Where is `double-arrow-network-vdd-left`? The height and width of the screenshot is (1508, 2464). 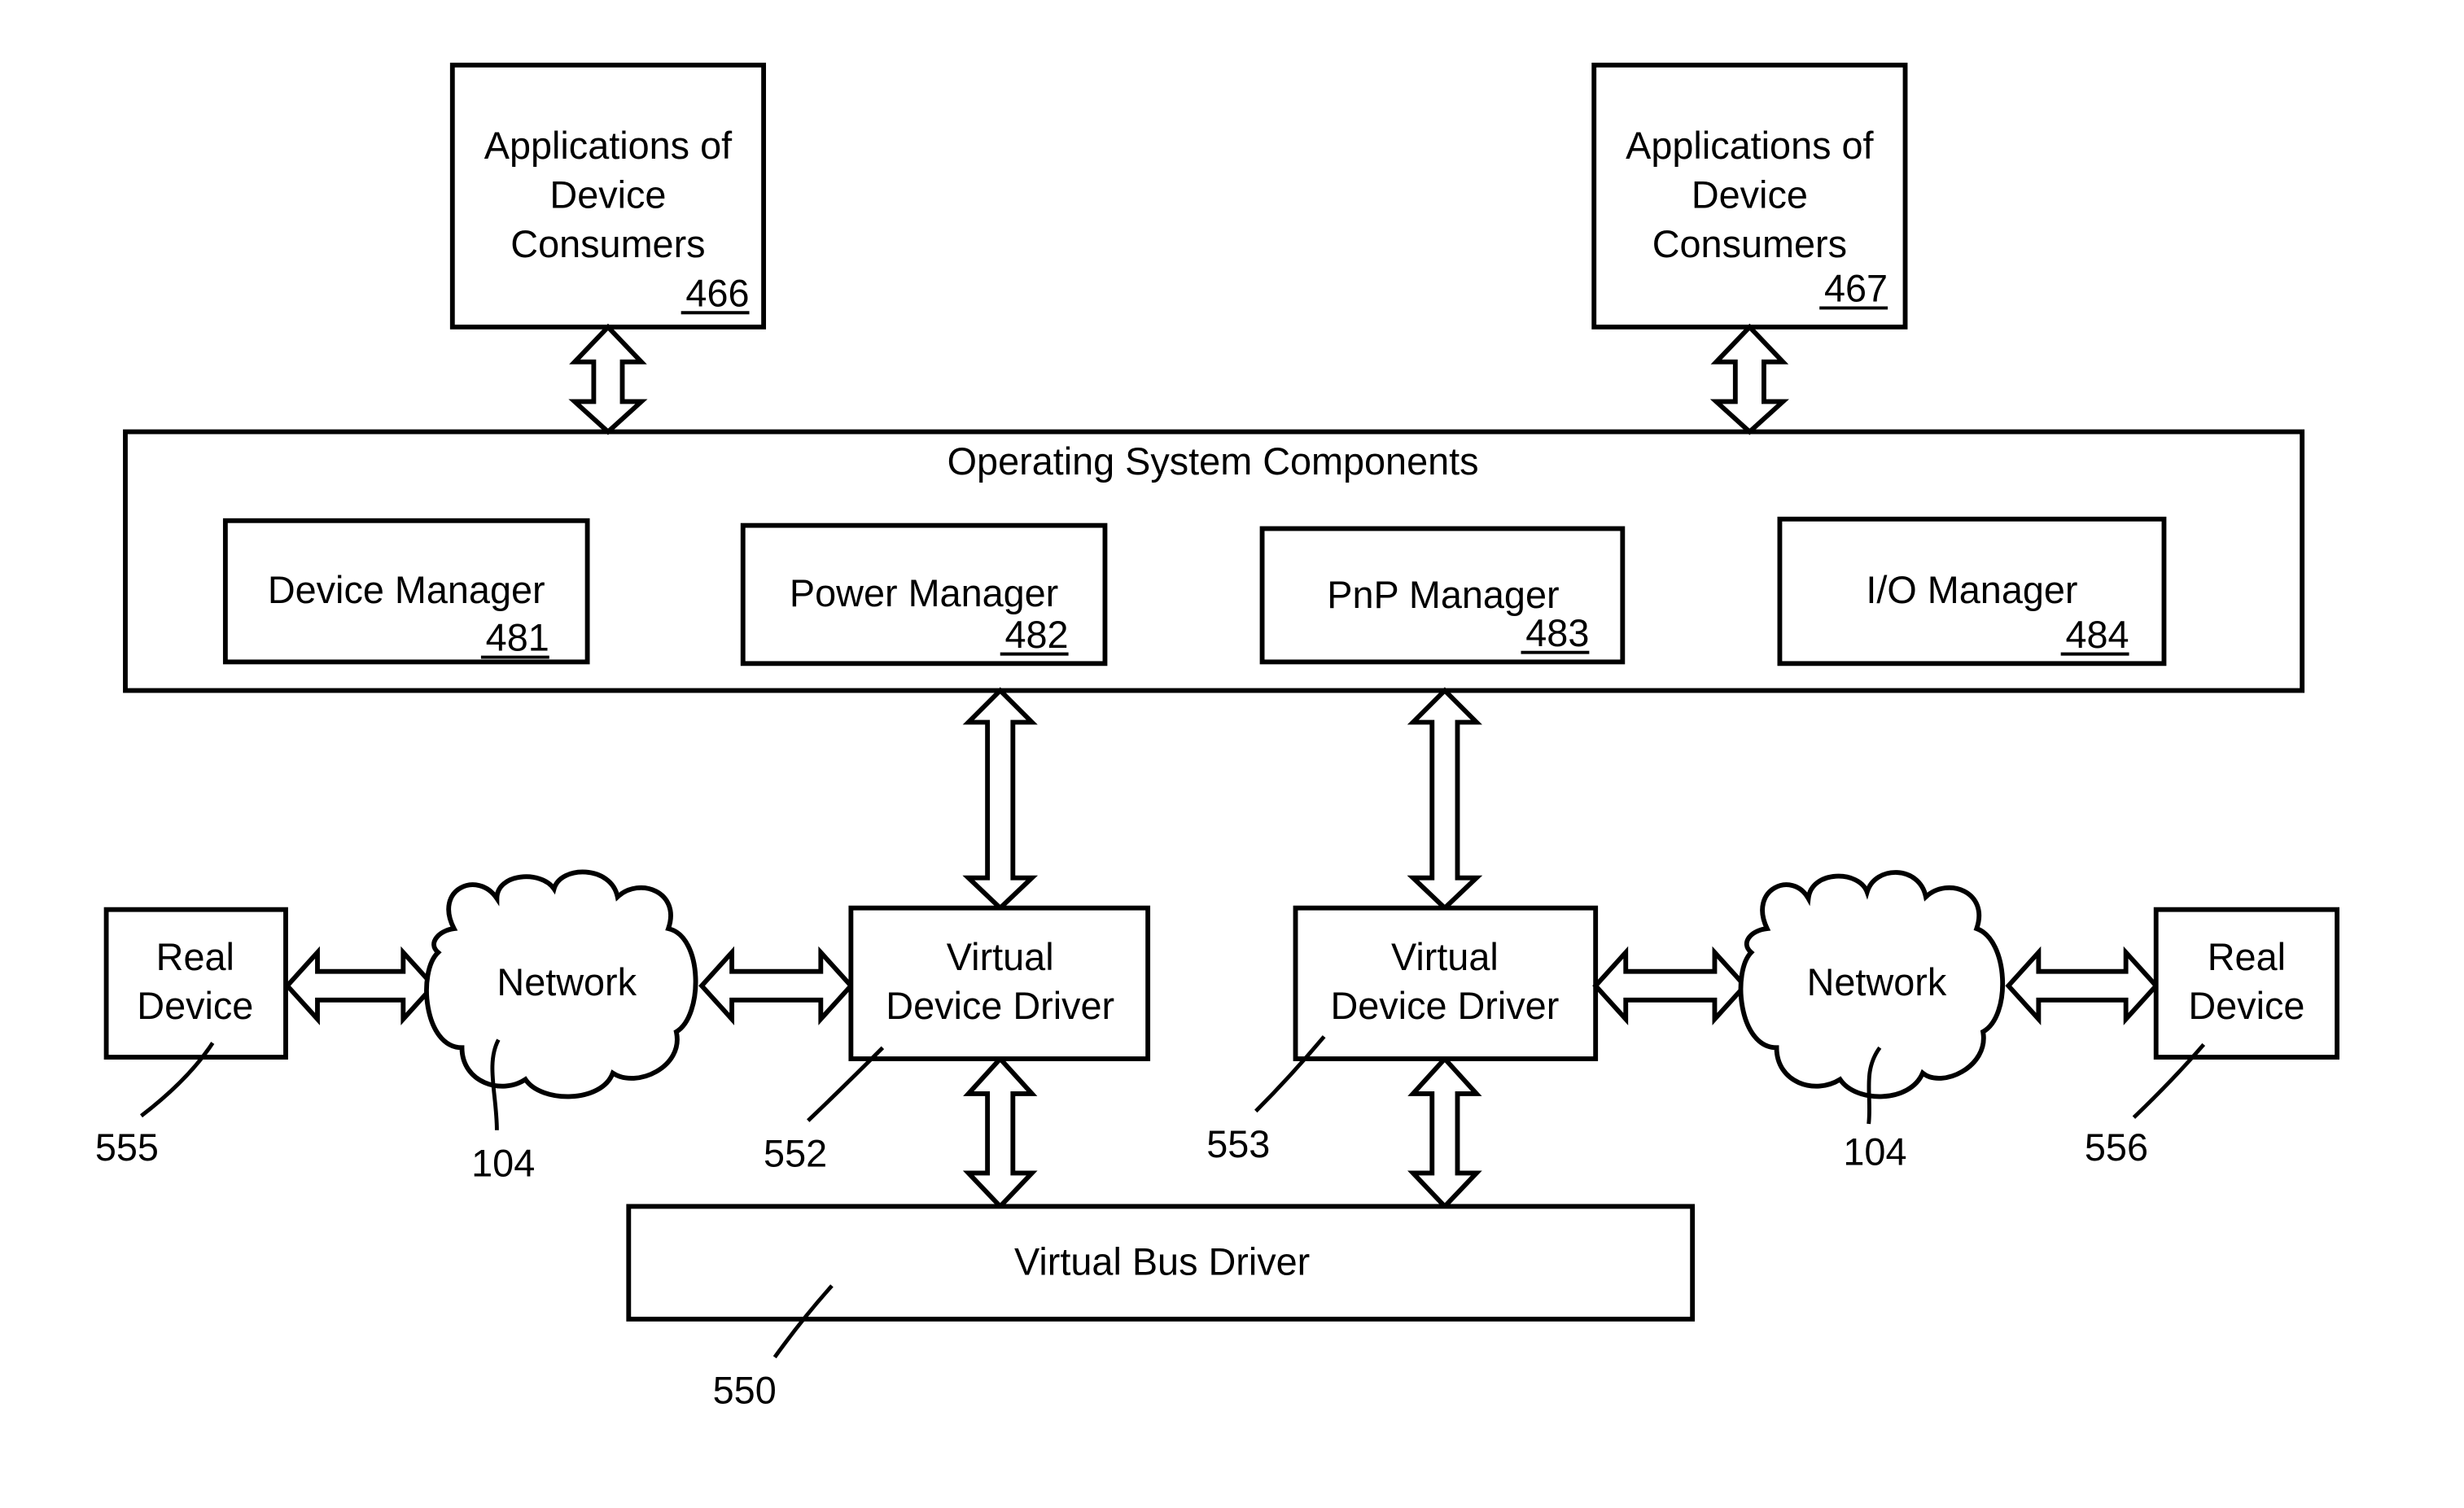
double-arrow-network-vdd-left is located at coordinates (776, 985).